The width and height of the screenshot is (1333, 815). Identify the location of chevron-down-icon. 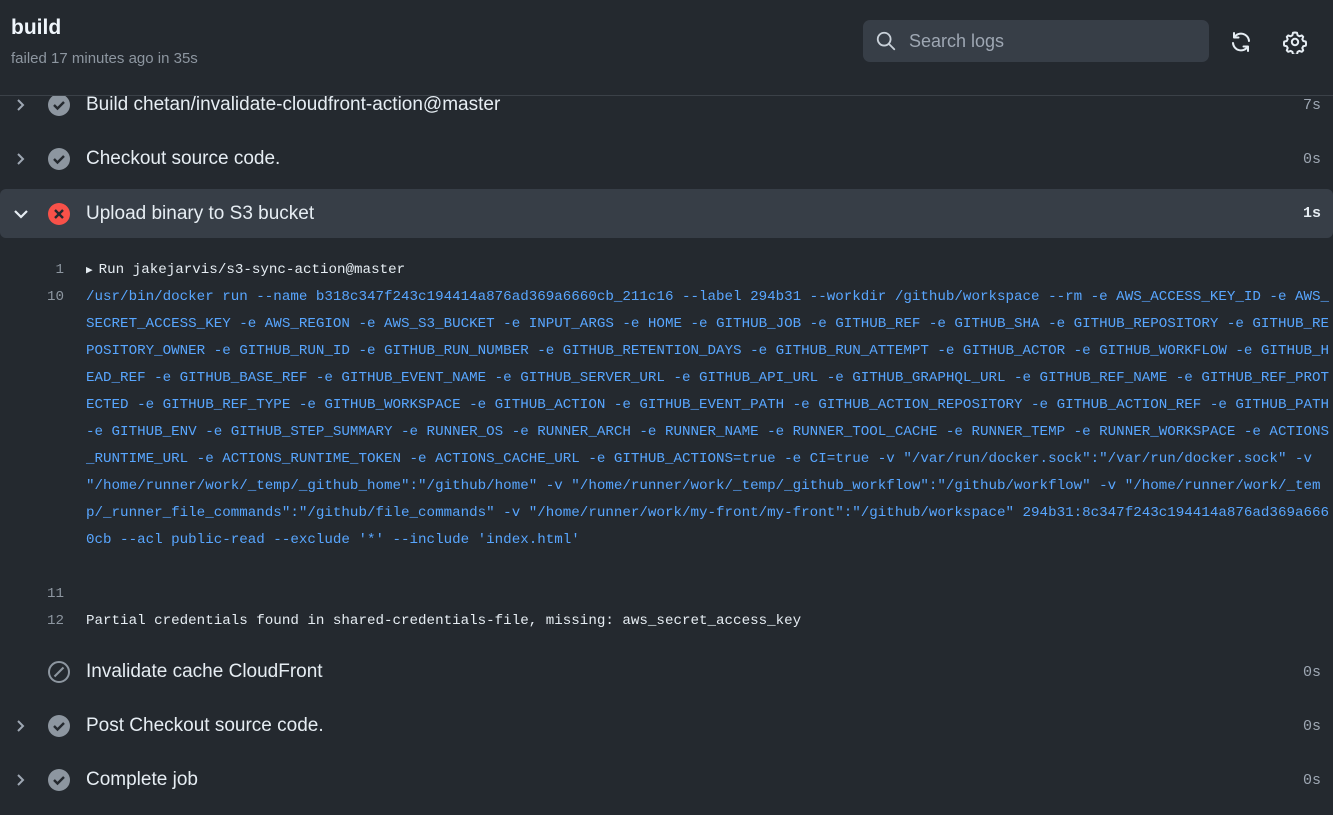
(21, 214).